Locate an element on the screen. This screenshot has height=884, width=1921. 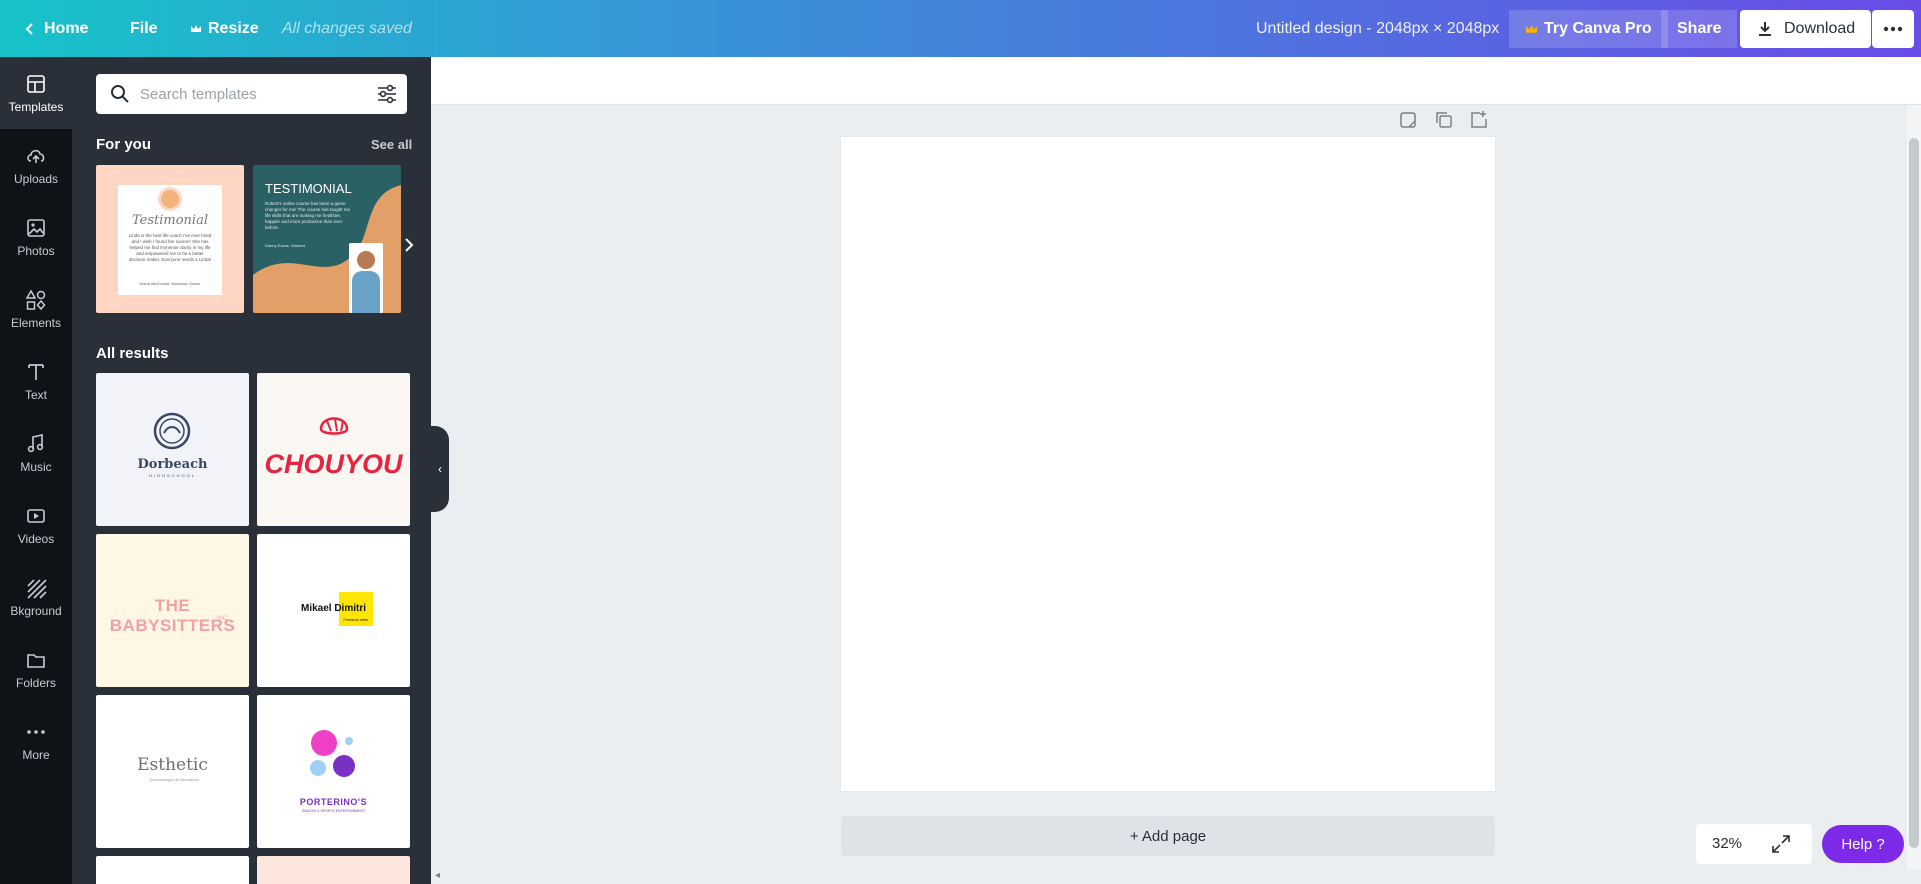
person-body is located at coordinates (366, 292).